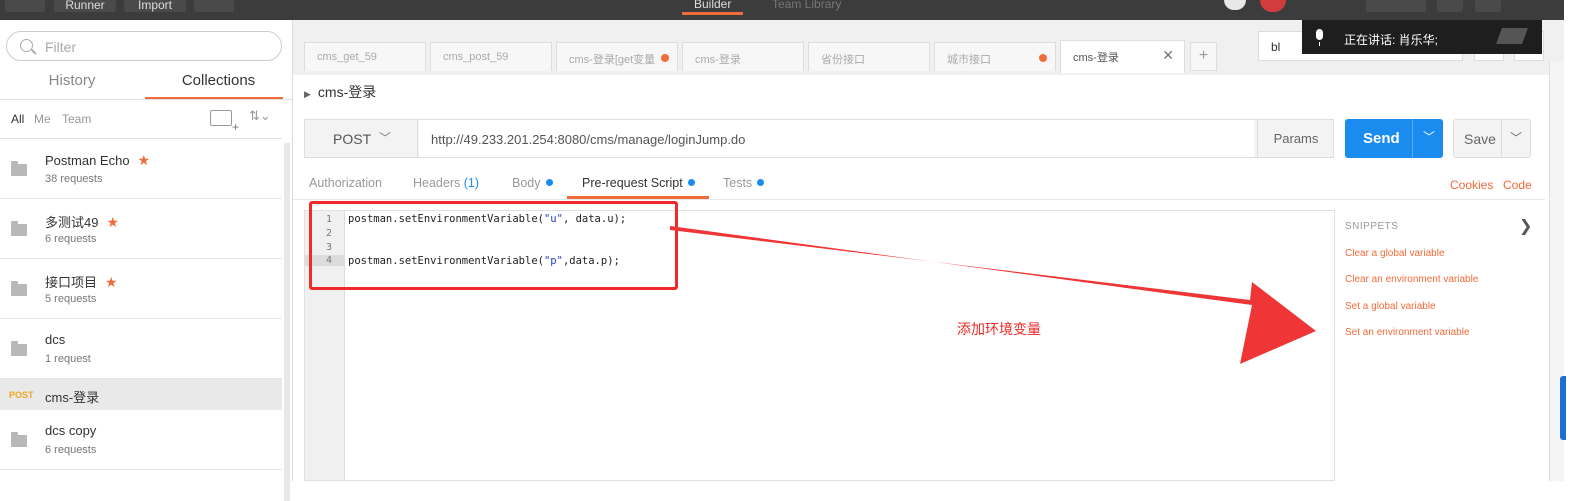 The width and height of the screenshot is (1595, 501). I want to click on edge-widget, so click(1563, 408).